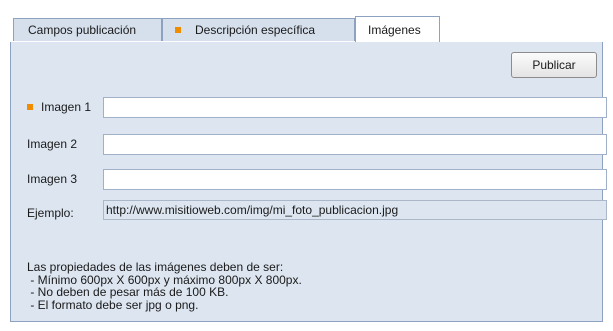  What do you see at coordinates (128, 292) in the screenshot?
I see `requirement-item: - No deben de pesar más de 100 KB.` at bounding box center [128, 292].